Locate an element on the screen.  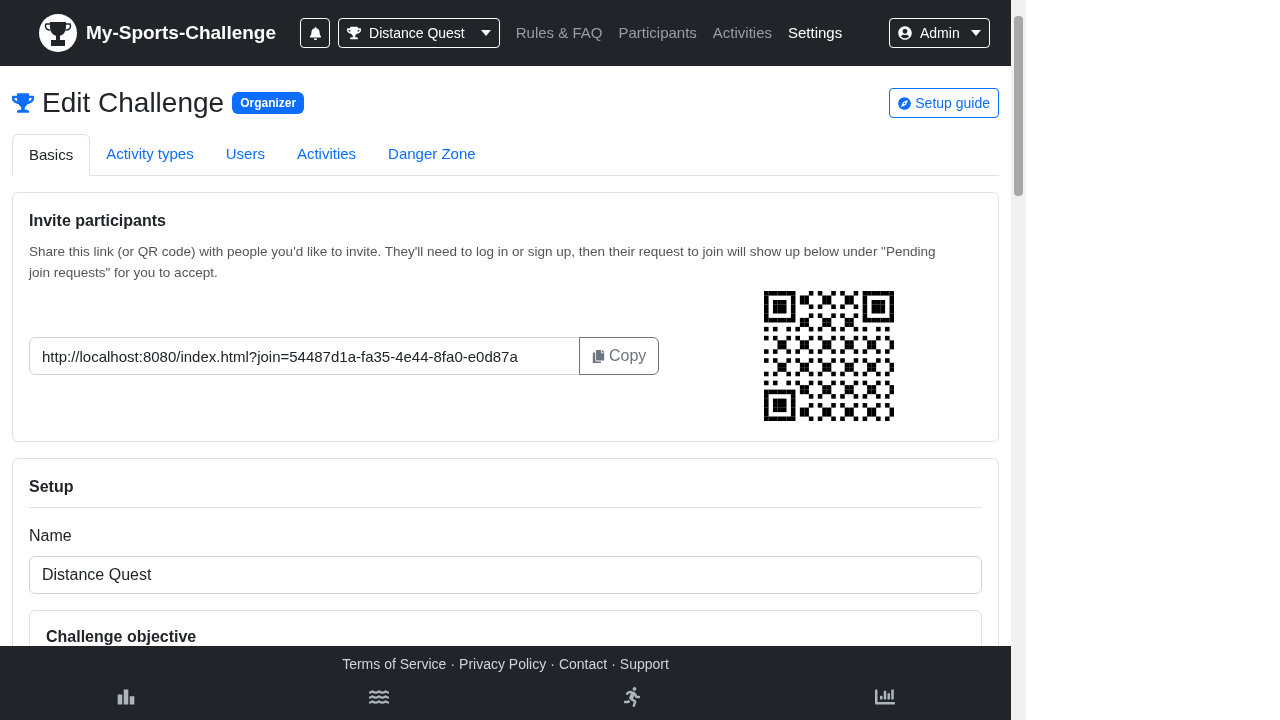
organizer-badge: Organizer is located at coordinates (268, 103).